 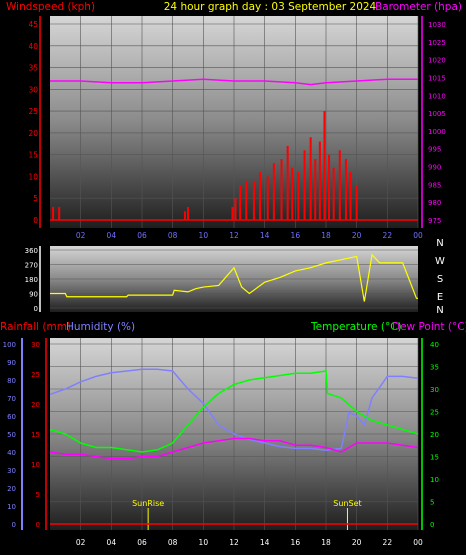 I want to click on wind-x-tick-label: 00, so click(x=418, y=235).